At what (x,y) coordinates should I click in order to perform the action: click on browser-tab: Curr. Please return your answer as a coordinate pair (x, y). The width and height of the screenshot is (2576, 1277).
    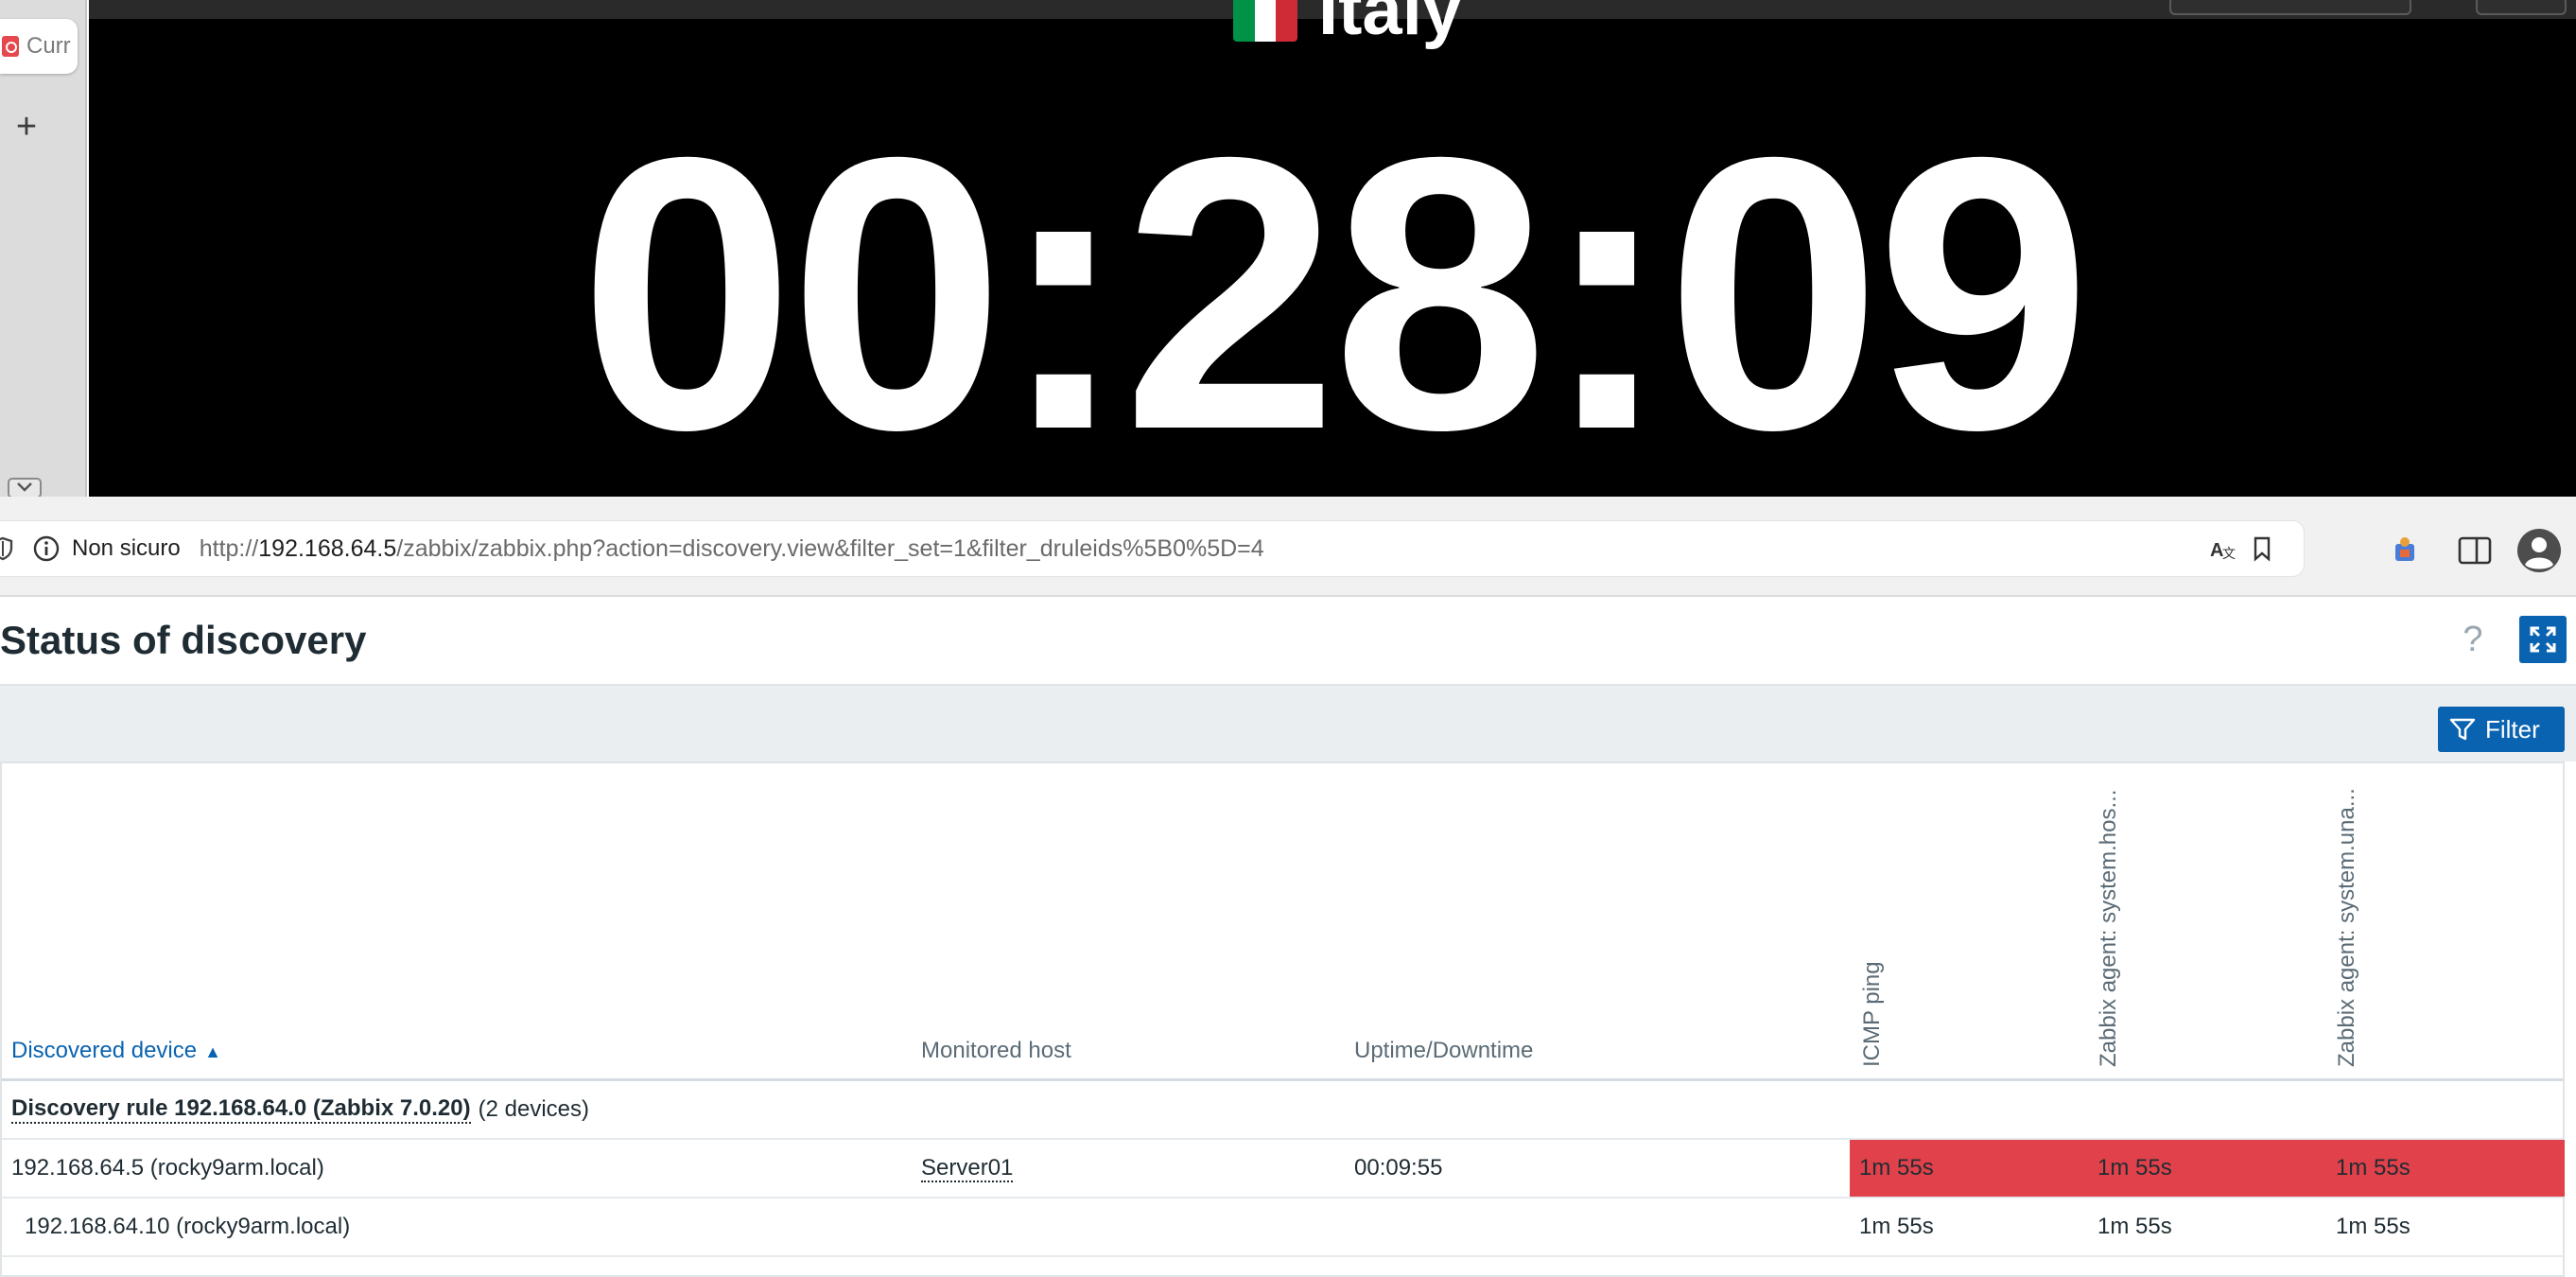
    Looking at the image, I should click on (39, 46).